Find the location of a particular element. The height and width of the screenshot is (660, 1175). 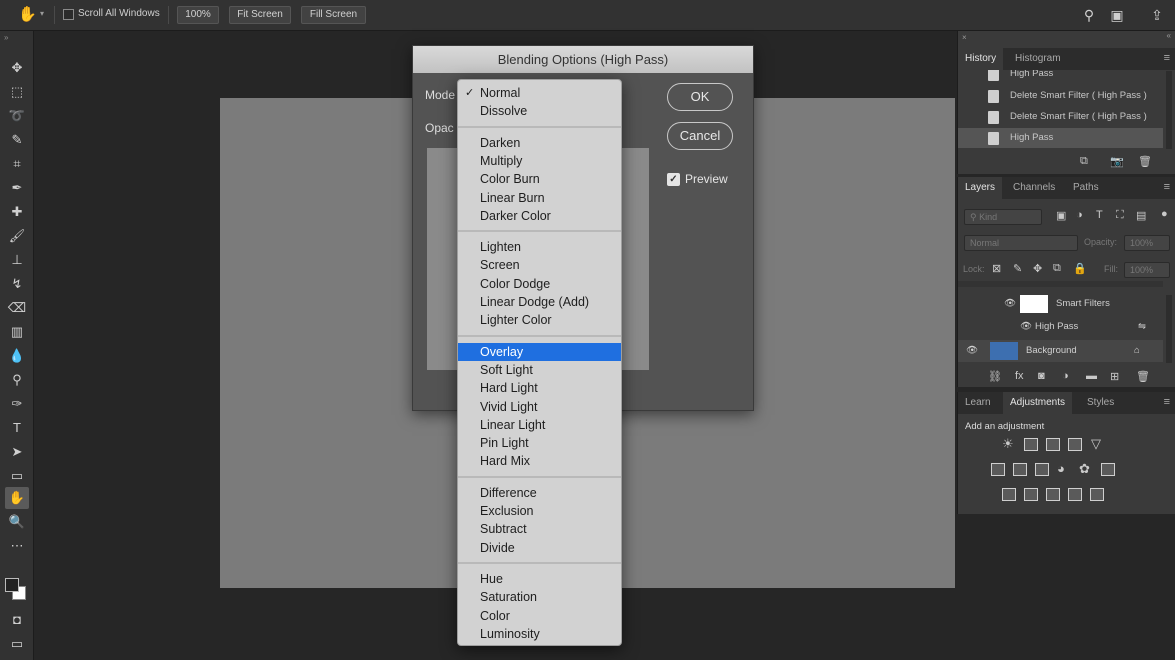

levels-icon is located at coordinates (1031, 444).